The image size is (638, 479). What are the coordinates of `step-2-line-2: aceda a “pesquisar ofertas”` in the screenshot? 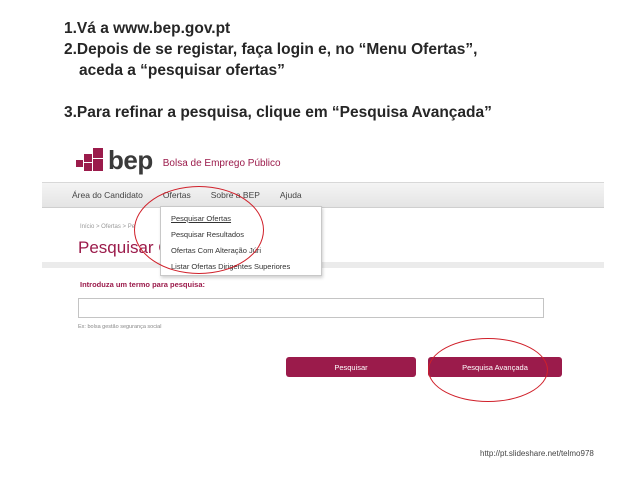 It's located at (182, 70).